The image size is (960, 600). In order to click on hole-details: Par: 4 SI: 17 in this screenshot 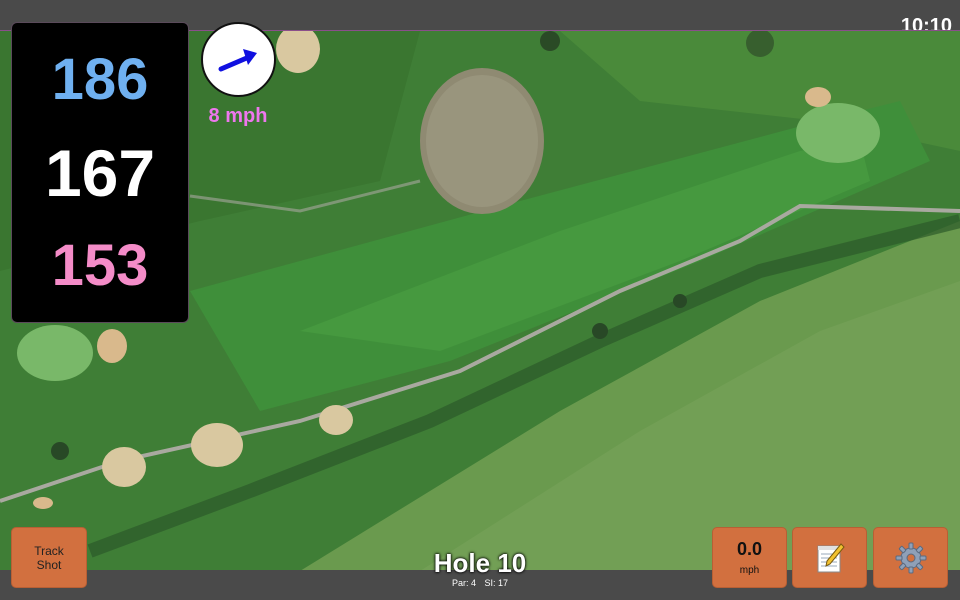, I will do `click(480, 583)`.